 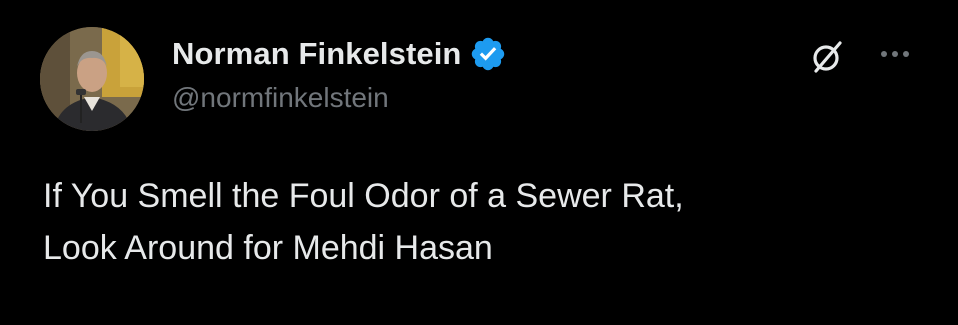 I want to click on author-name-row: Norman Finkelstein, so click(x=339, y=54).